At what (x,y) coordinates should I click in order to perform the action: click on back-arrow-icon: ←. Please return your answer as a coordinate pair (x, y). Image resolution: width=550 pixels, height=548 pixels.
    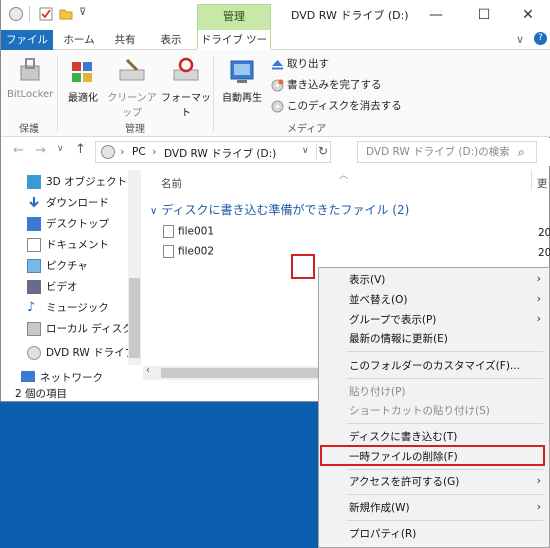
    Looking at the image, I should click on (18, 150).